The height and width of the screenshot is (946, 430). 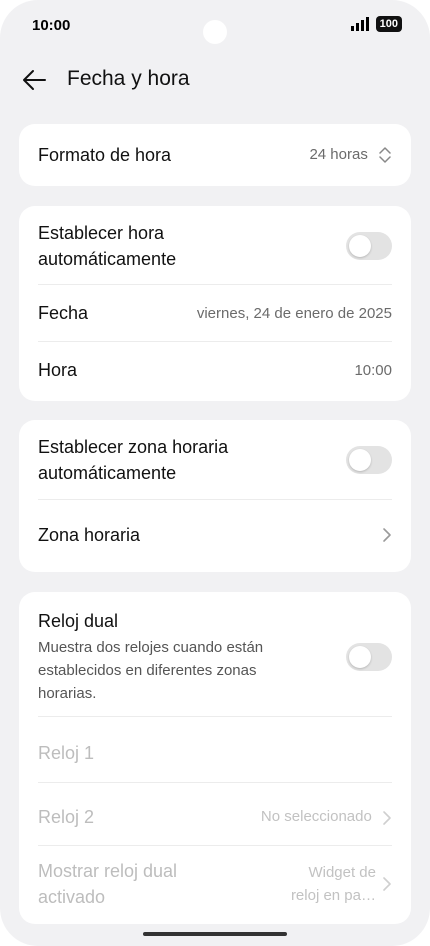 I want to click on time-format-label: Formato de hora, so click(x=105, y=155).